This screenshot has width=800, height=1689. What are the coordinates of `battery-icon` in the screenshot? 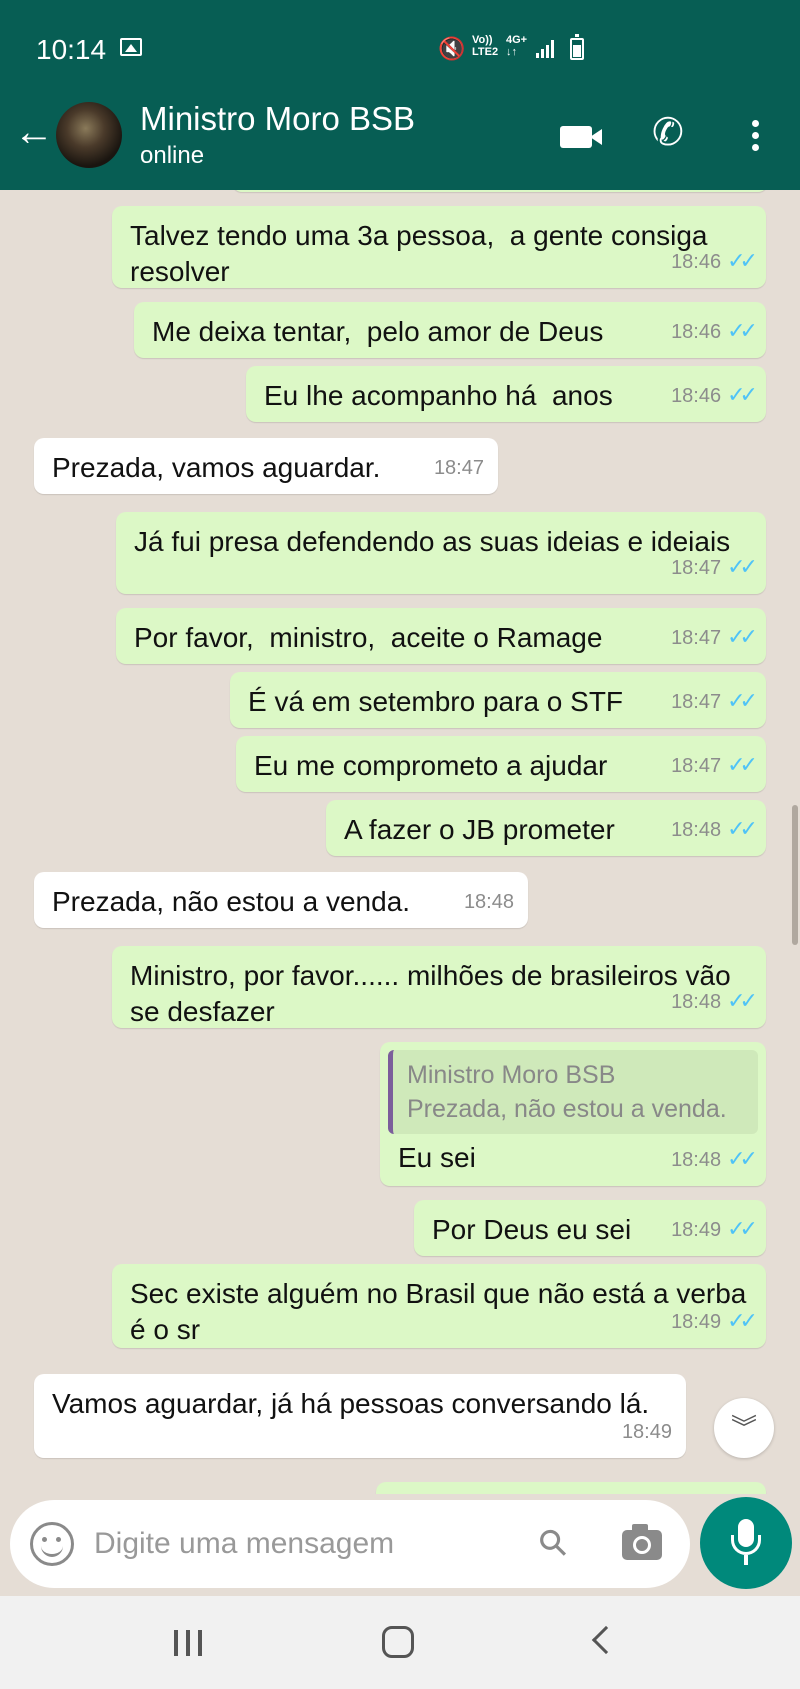 It's located at (577, 47).